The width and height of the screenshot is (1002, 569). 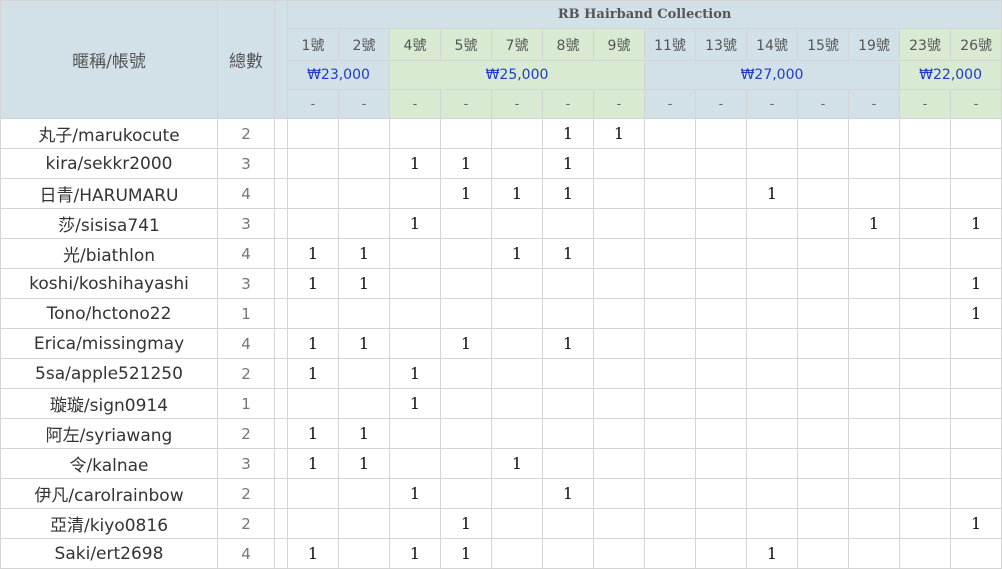 I want to click on total-cell: 3, so click(x=246, y=163).